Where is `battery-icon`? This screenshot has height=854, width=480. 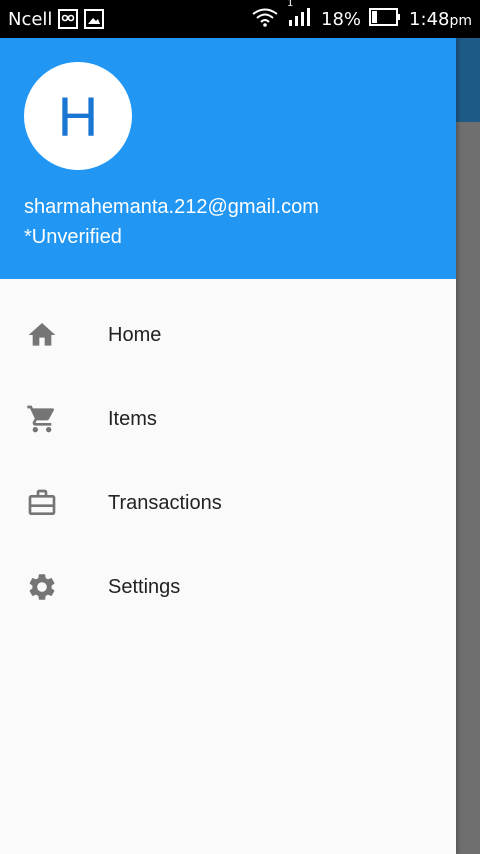 battery-icon is located at coordinates (385, 19).